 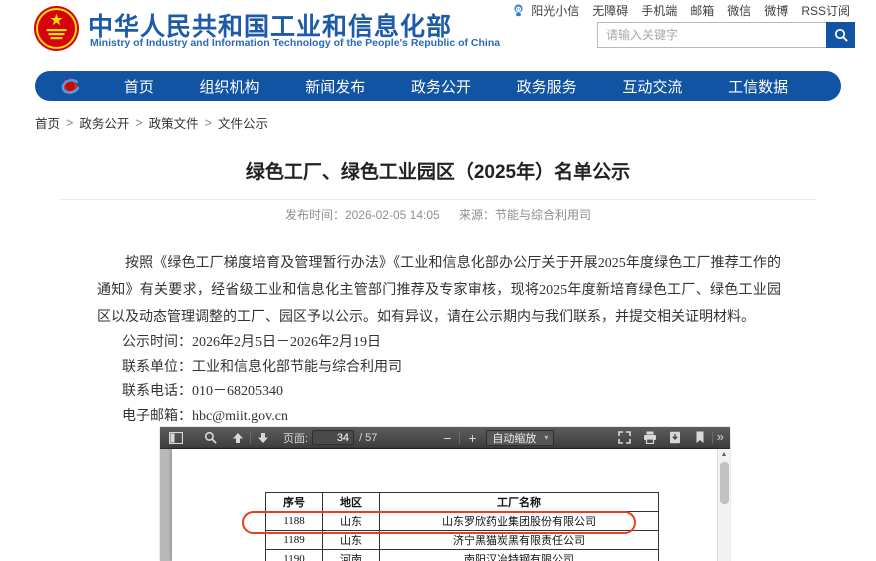 What do you see at coordinates (333, 437) in the screenshot?
I see `page-number-input` at bounding box center [333, 437].